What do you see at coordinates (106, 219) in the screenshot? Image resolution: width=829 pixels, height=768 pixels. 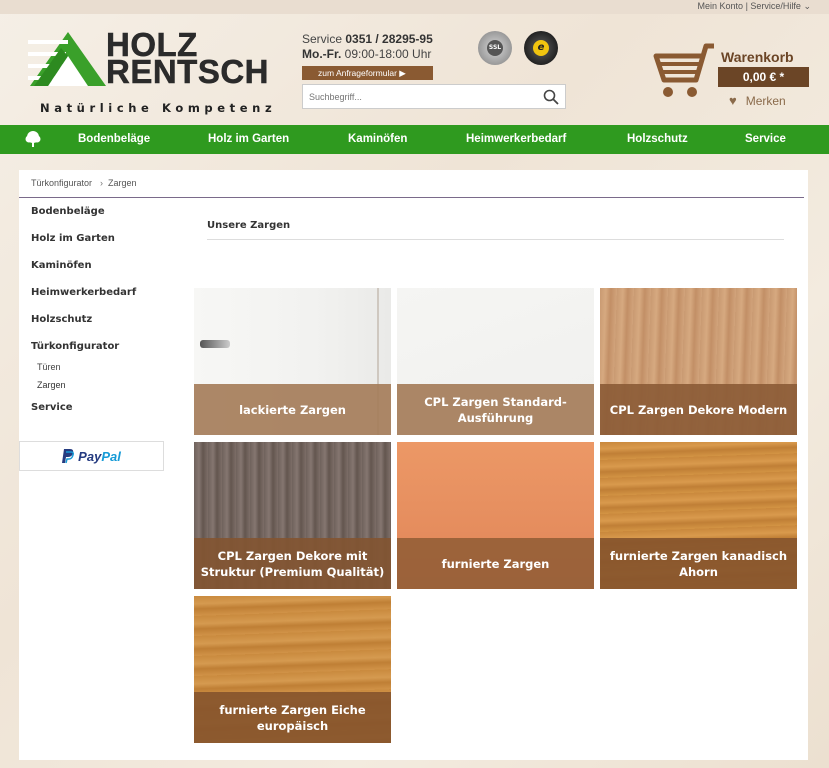 I see `sidebar-item-bodenbelaege: Bodenbeläge` at bounding box center [106, 219].